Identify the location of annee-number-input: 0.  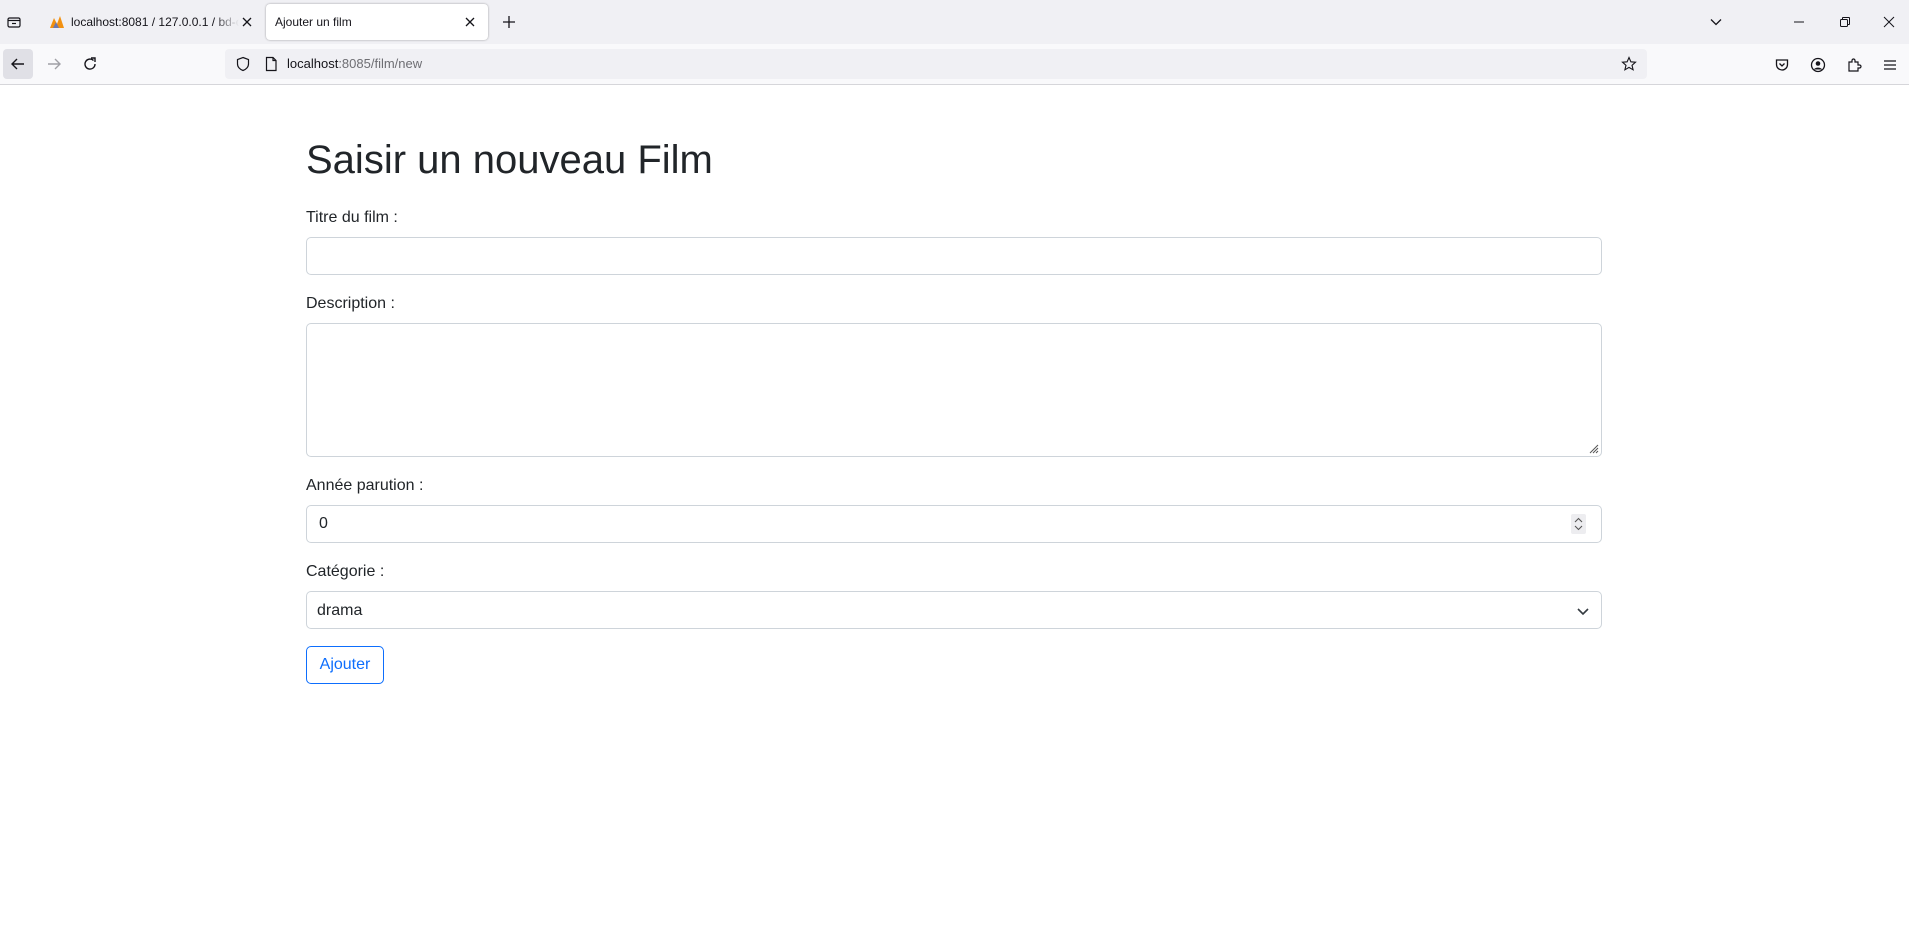
(954, 524).